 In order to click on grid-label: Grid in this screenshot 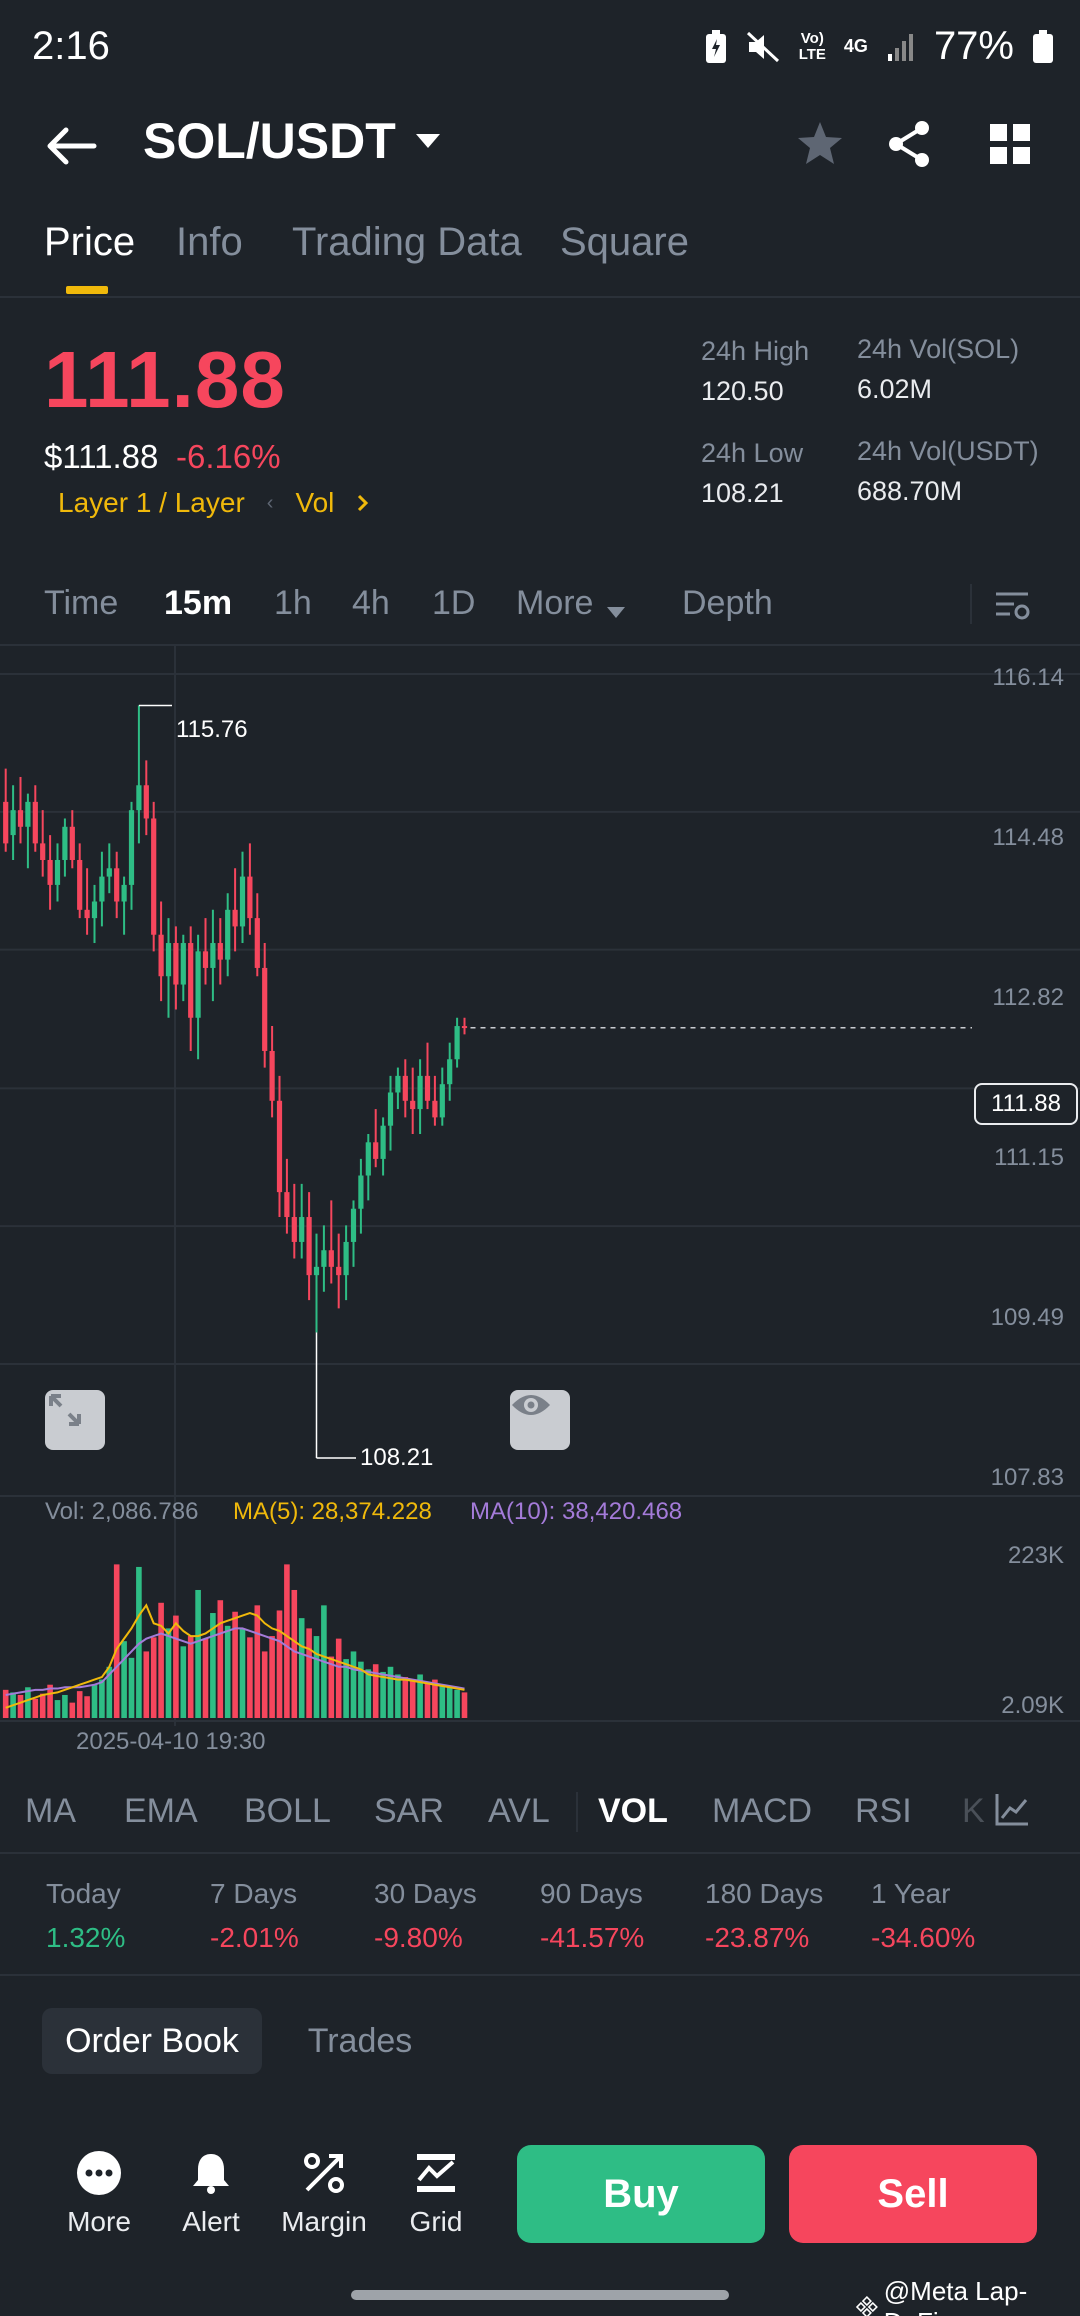, I will do `click(436, 2221)`.